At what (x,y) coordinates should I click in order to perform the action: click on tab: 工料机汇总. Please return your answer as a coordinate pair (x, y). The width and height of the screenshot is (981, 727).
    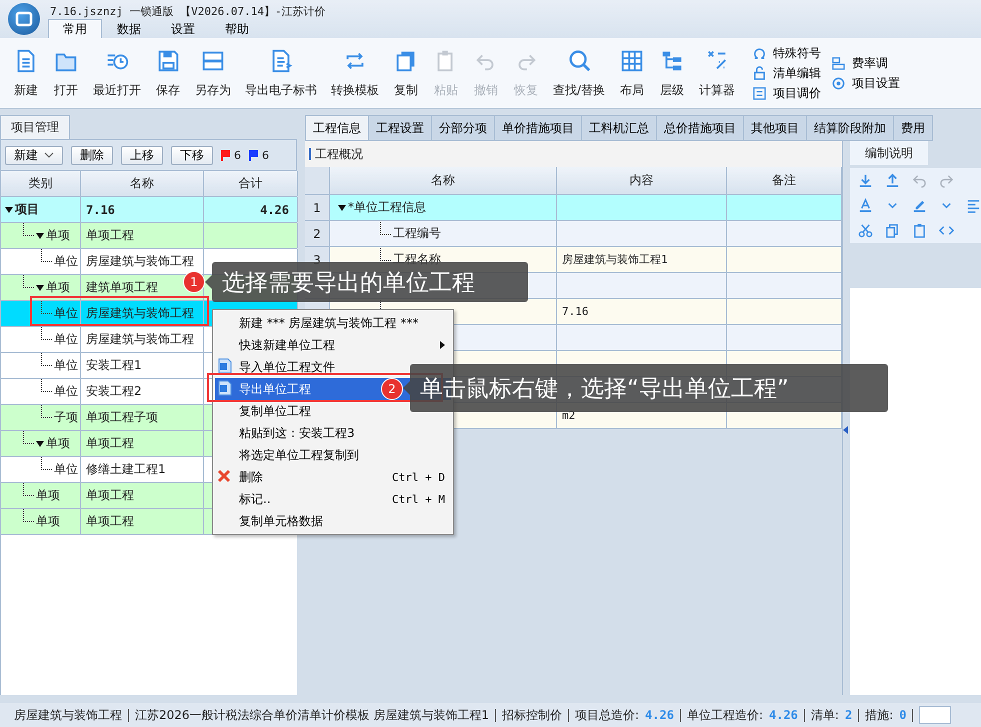
    Looking at the image, I should click on (619, 128).